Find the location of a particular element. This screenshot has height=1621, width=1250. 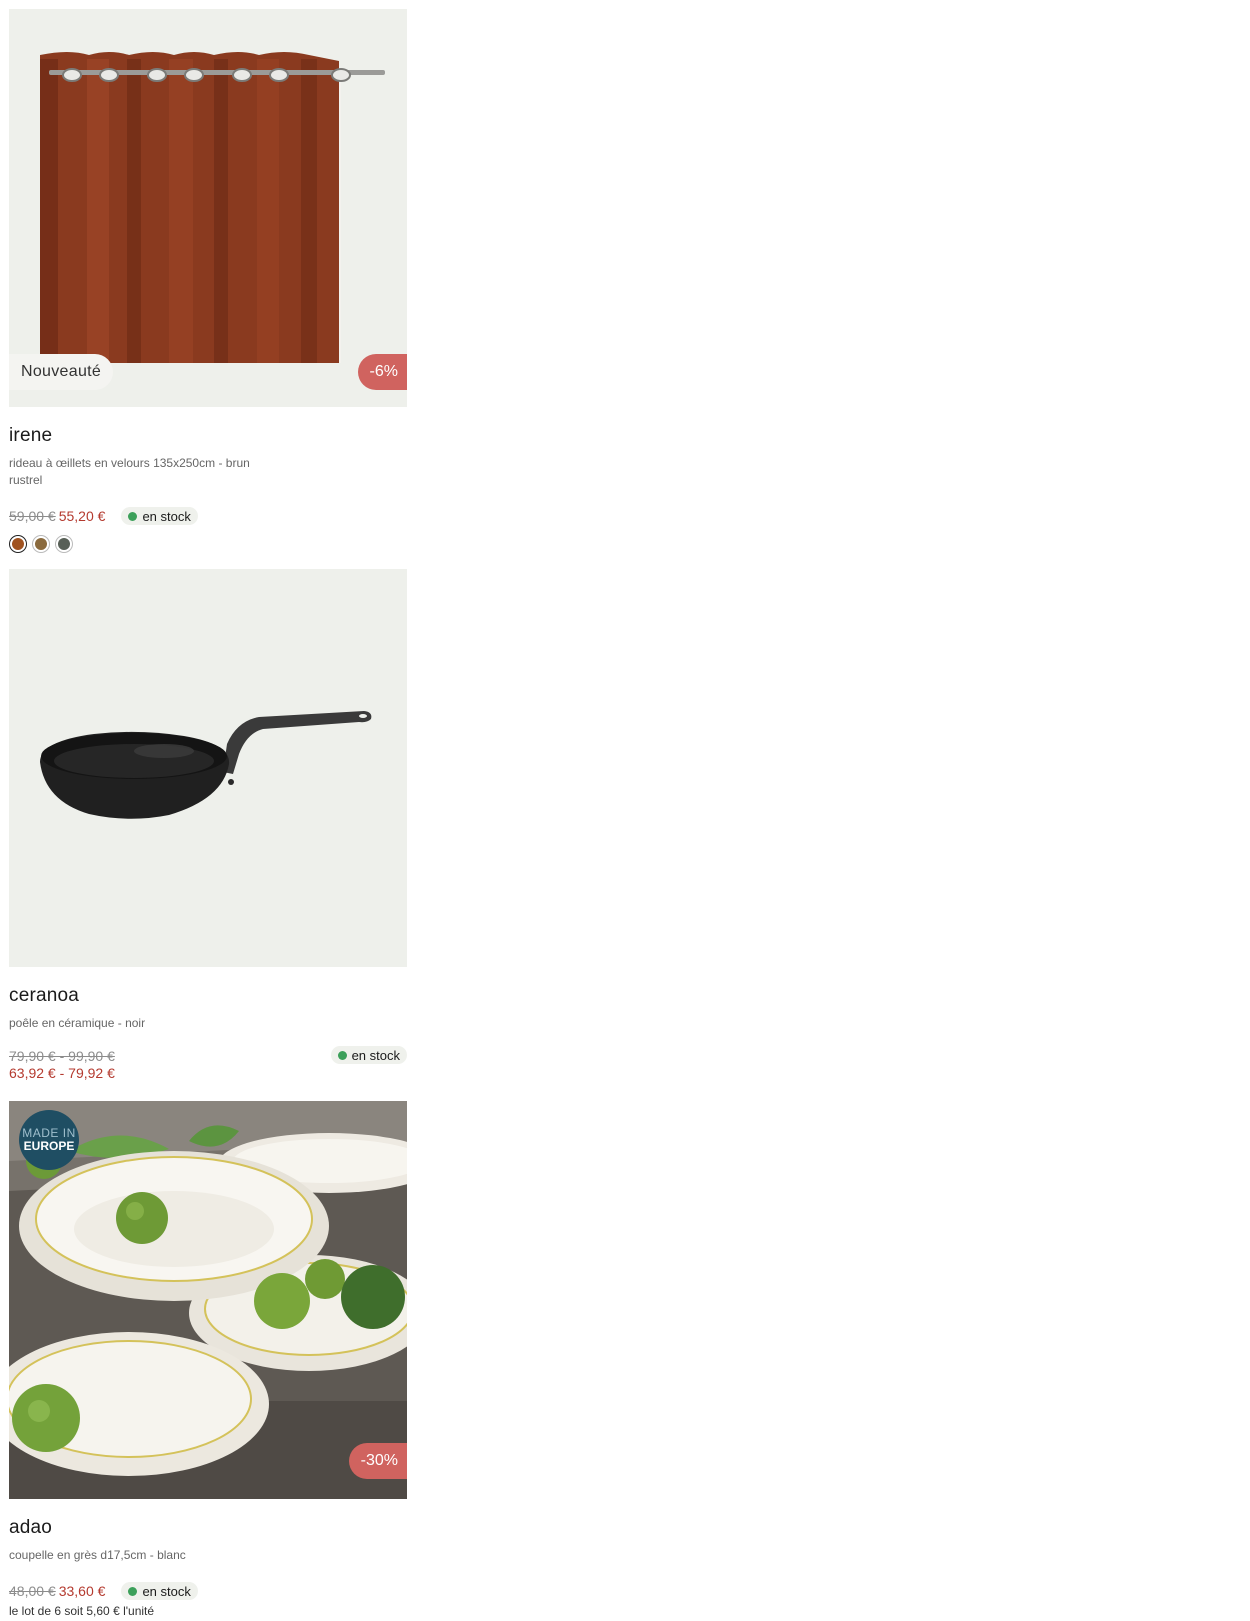

new-badge: Nouveauté is located at coordinates (61, 372).